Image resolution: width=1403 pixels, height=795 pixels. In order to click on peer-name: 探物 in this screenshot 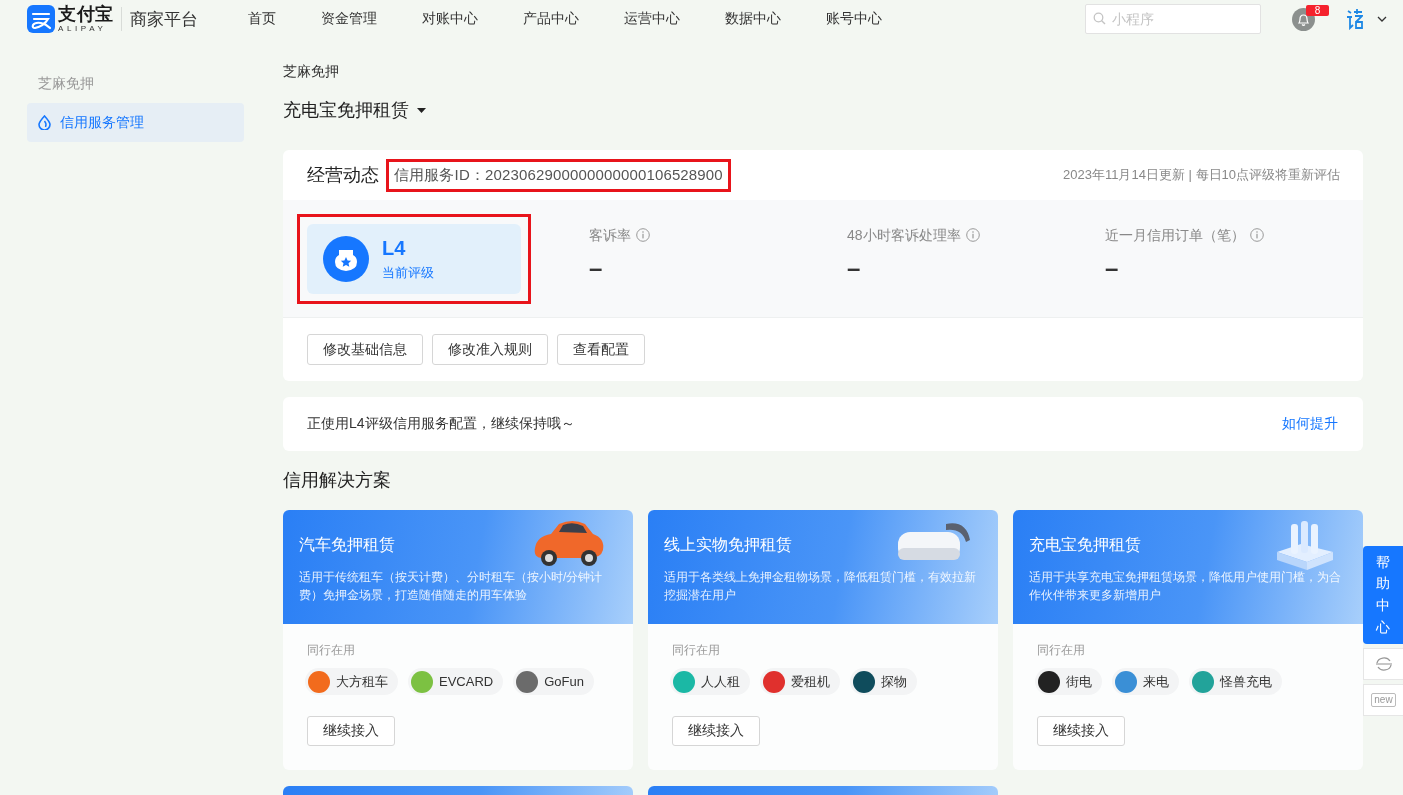, I will do `click(894, 681)`.